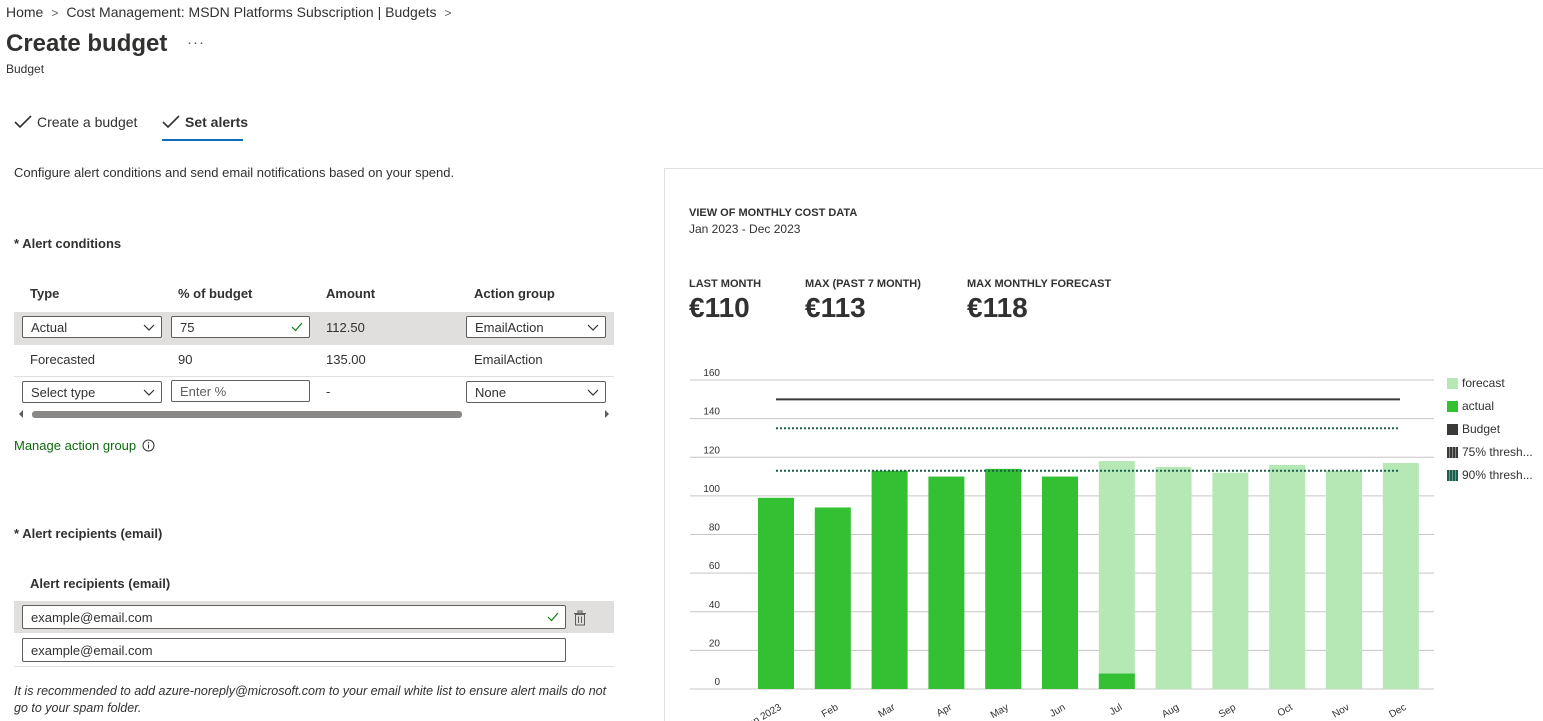  Describe the element at coordinates (763, 711) in the screenshot. I see `x-tick-label: Jan 2023` at that location.